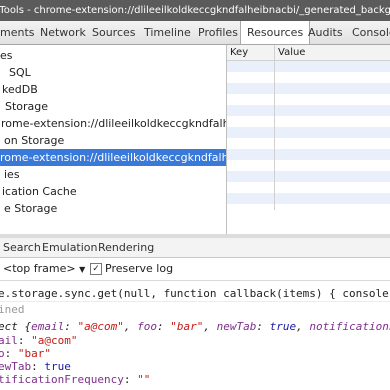  What do you see at coordinates (167, 32) in the screenshot?
I see `tab-timeline: Timeline` at bounding box center [167, 32].